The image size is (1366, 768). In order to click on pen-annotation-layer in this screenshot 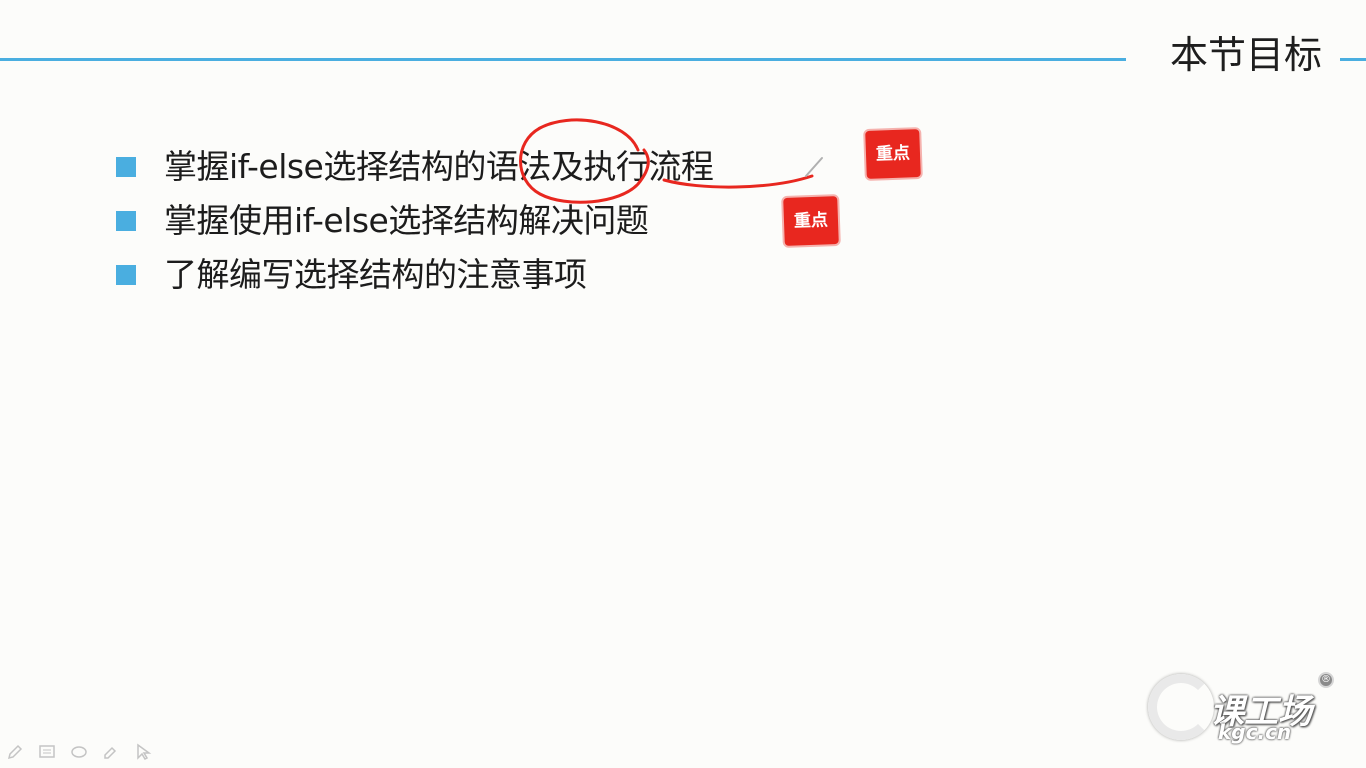, I will do `click(671, 161)`.